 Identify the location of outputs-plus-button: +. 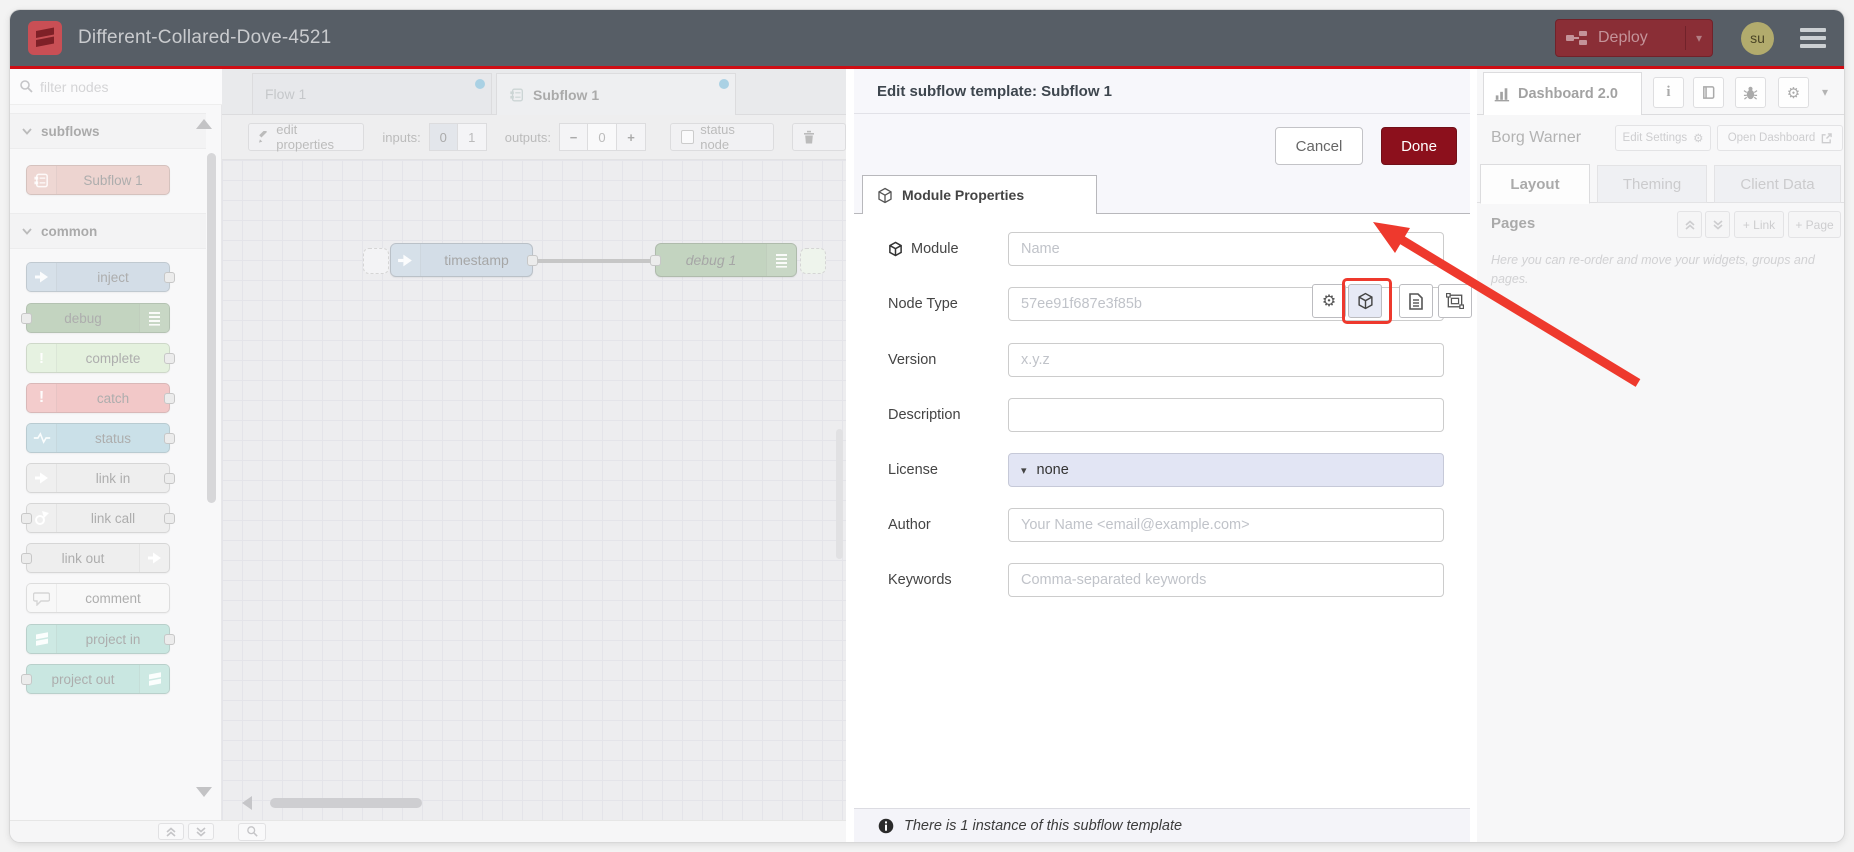
(631, 137).